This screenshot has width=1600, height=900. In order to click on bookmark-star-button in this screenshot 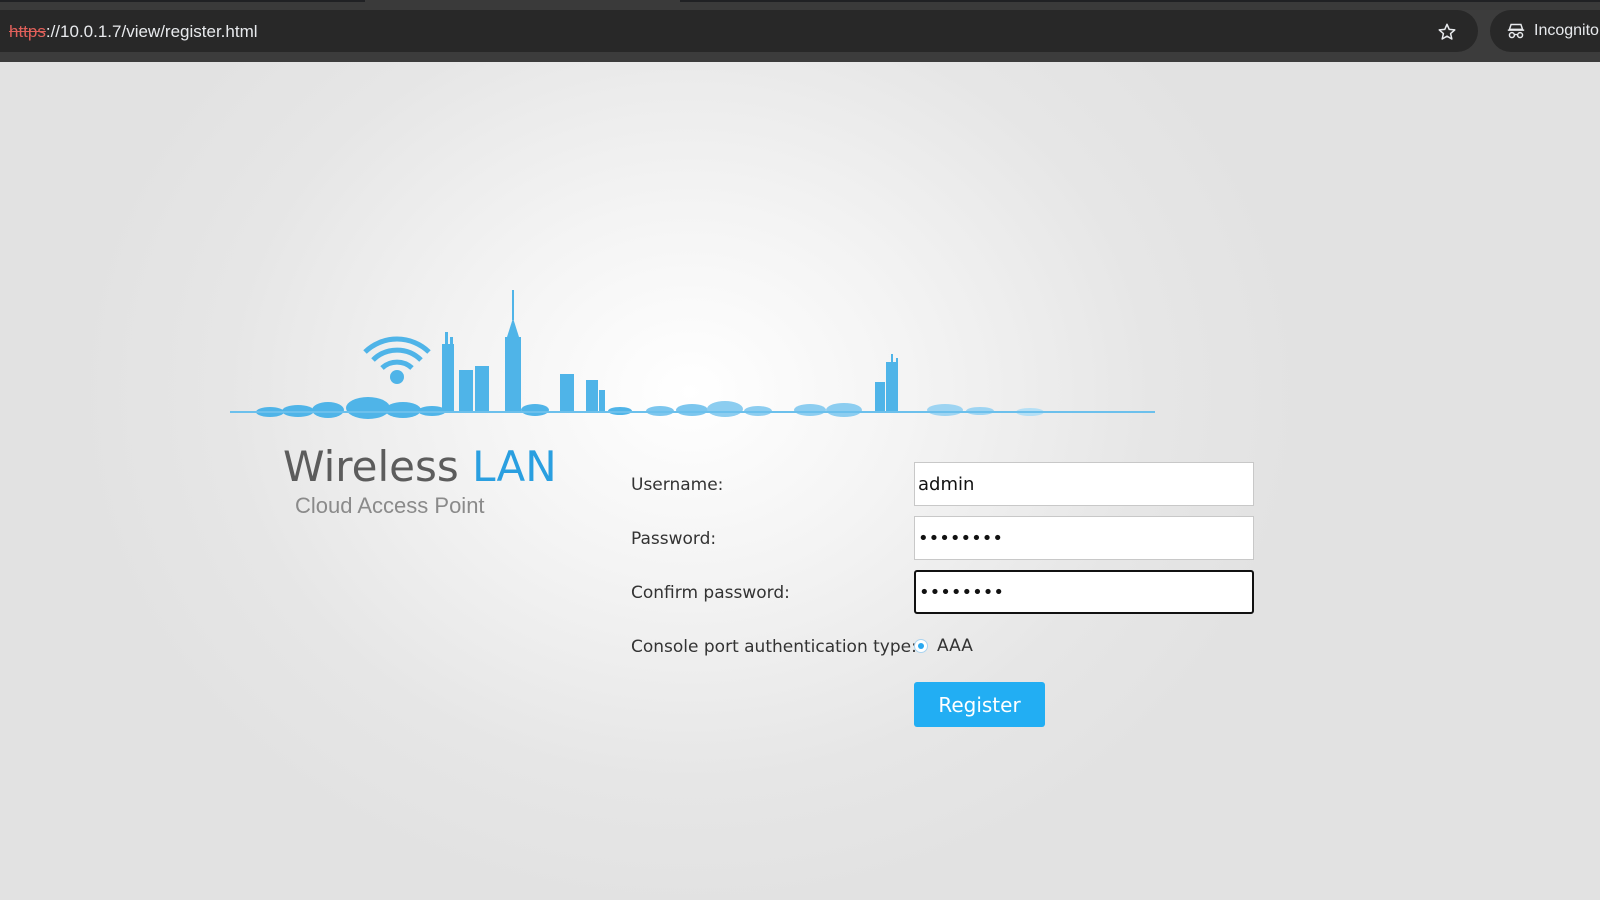, I will do `click(1447, 32)`.